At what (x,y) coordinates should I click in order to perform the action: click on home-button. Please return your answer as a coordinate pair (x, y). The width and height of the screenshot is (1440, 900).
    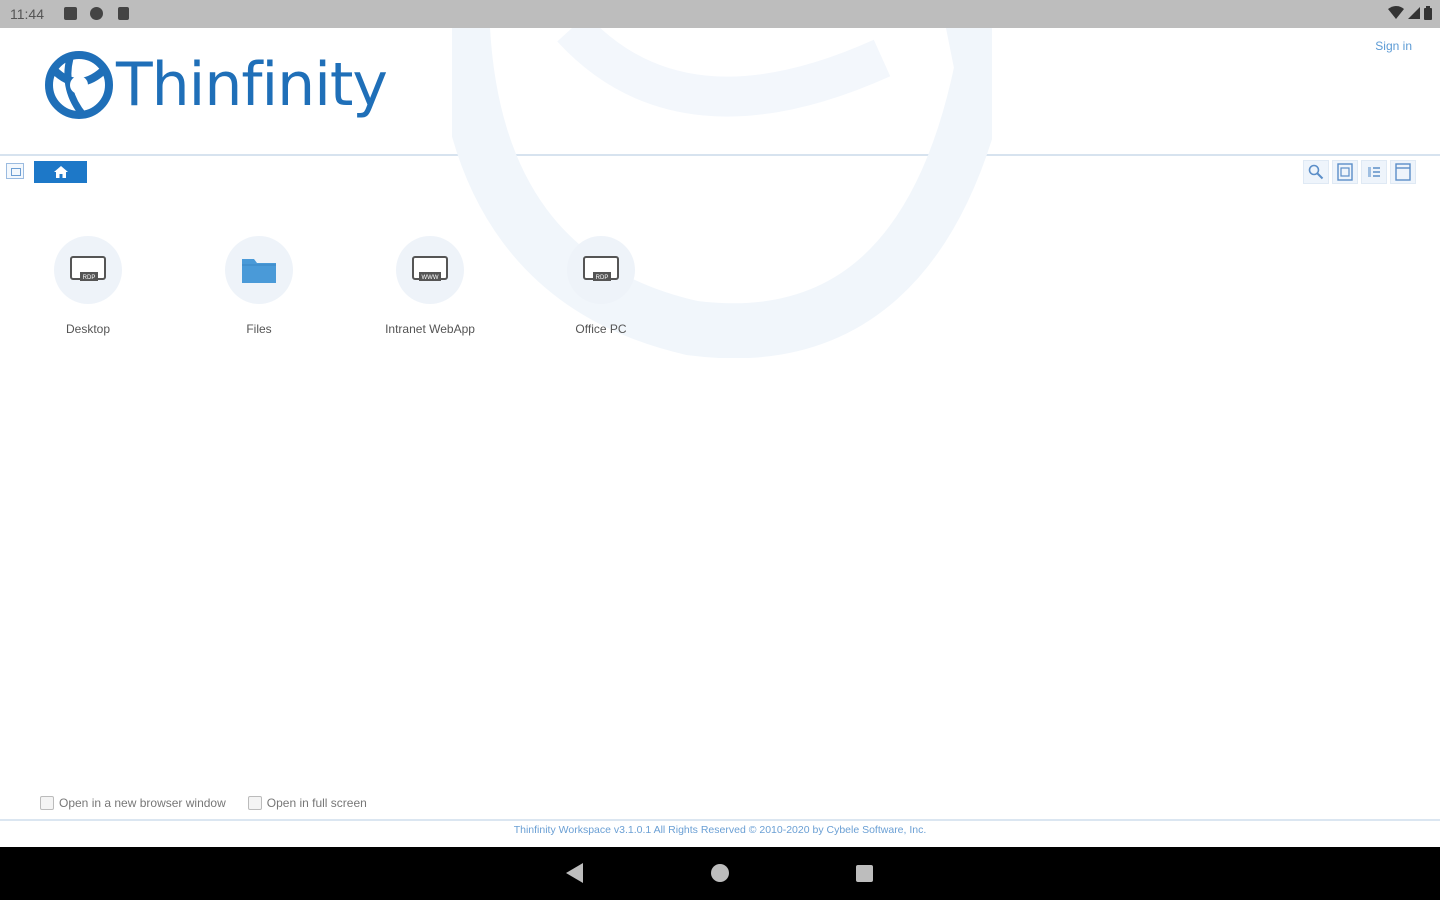
    Looking at the image, I should click on (720, 873).